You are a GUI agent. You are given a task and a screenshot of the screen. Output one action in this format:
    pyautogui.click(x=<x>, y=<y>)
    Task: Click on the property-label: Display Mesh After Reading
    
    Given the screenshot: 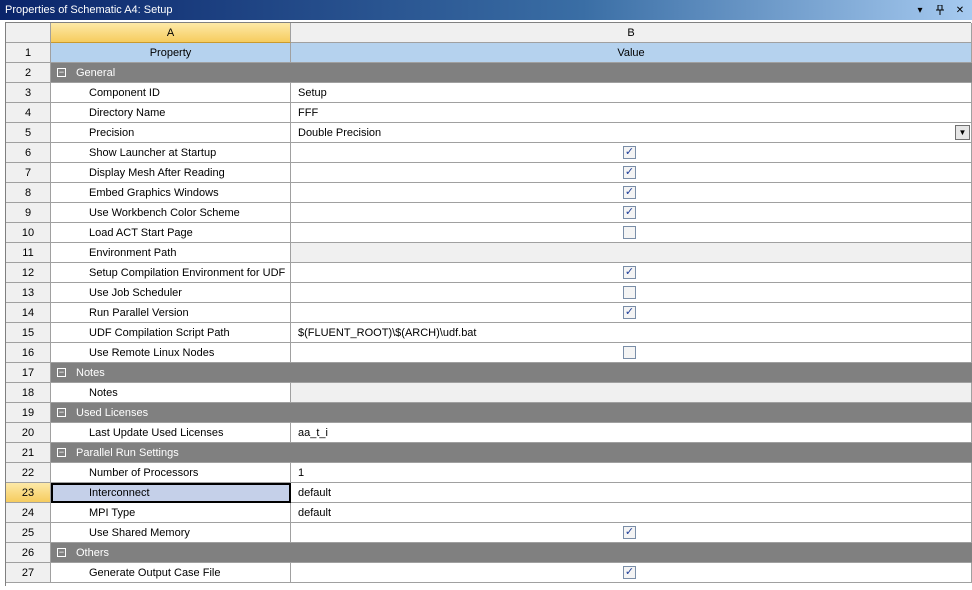 What is the action you would take?
    pyautogui.click(x=171, y=173)
    